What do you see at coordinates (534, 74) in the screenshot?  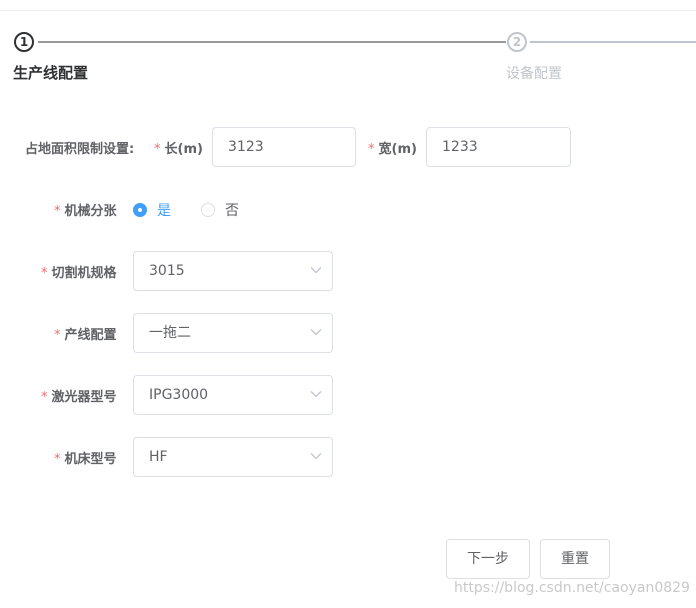 I see `step-2-title: 设备配置` at bounding box center [534, 74].